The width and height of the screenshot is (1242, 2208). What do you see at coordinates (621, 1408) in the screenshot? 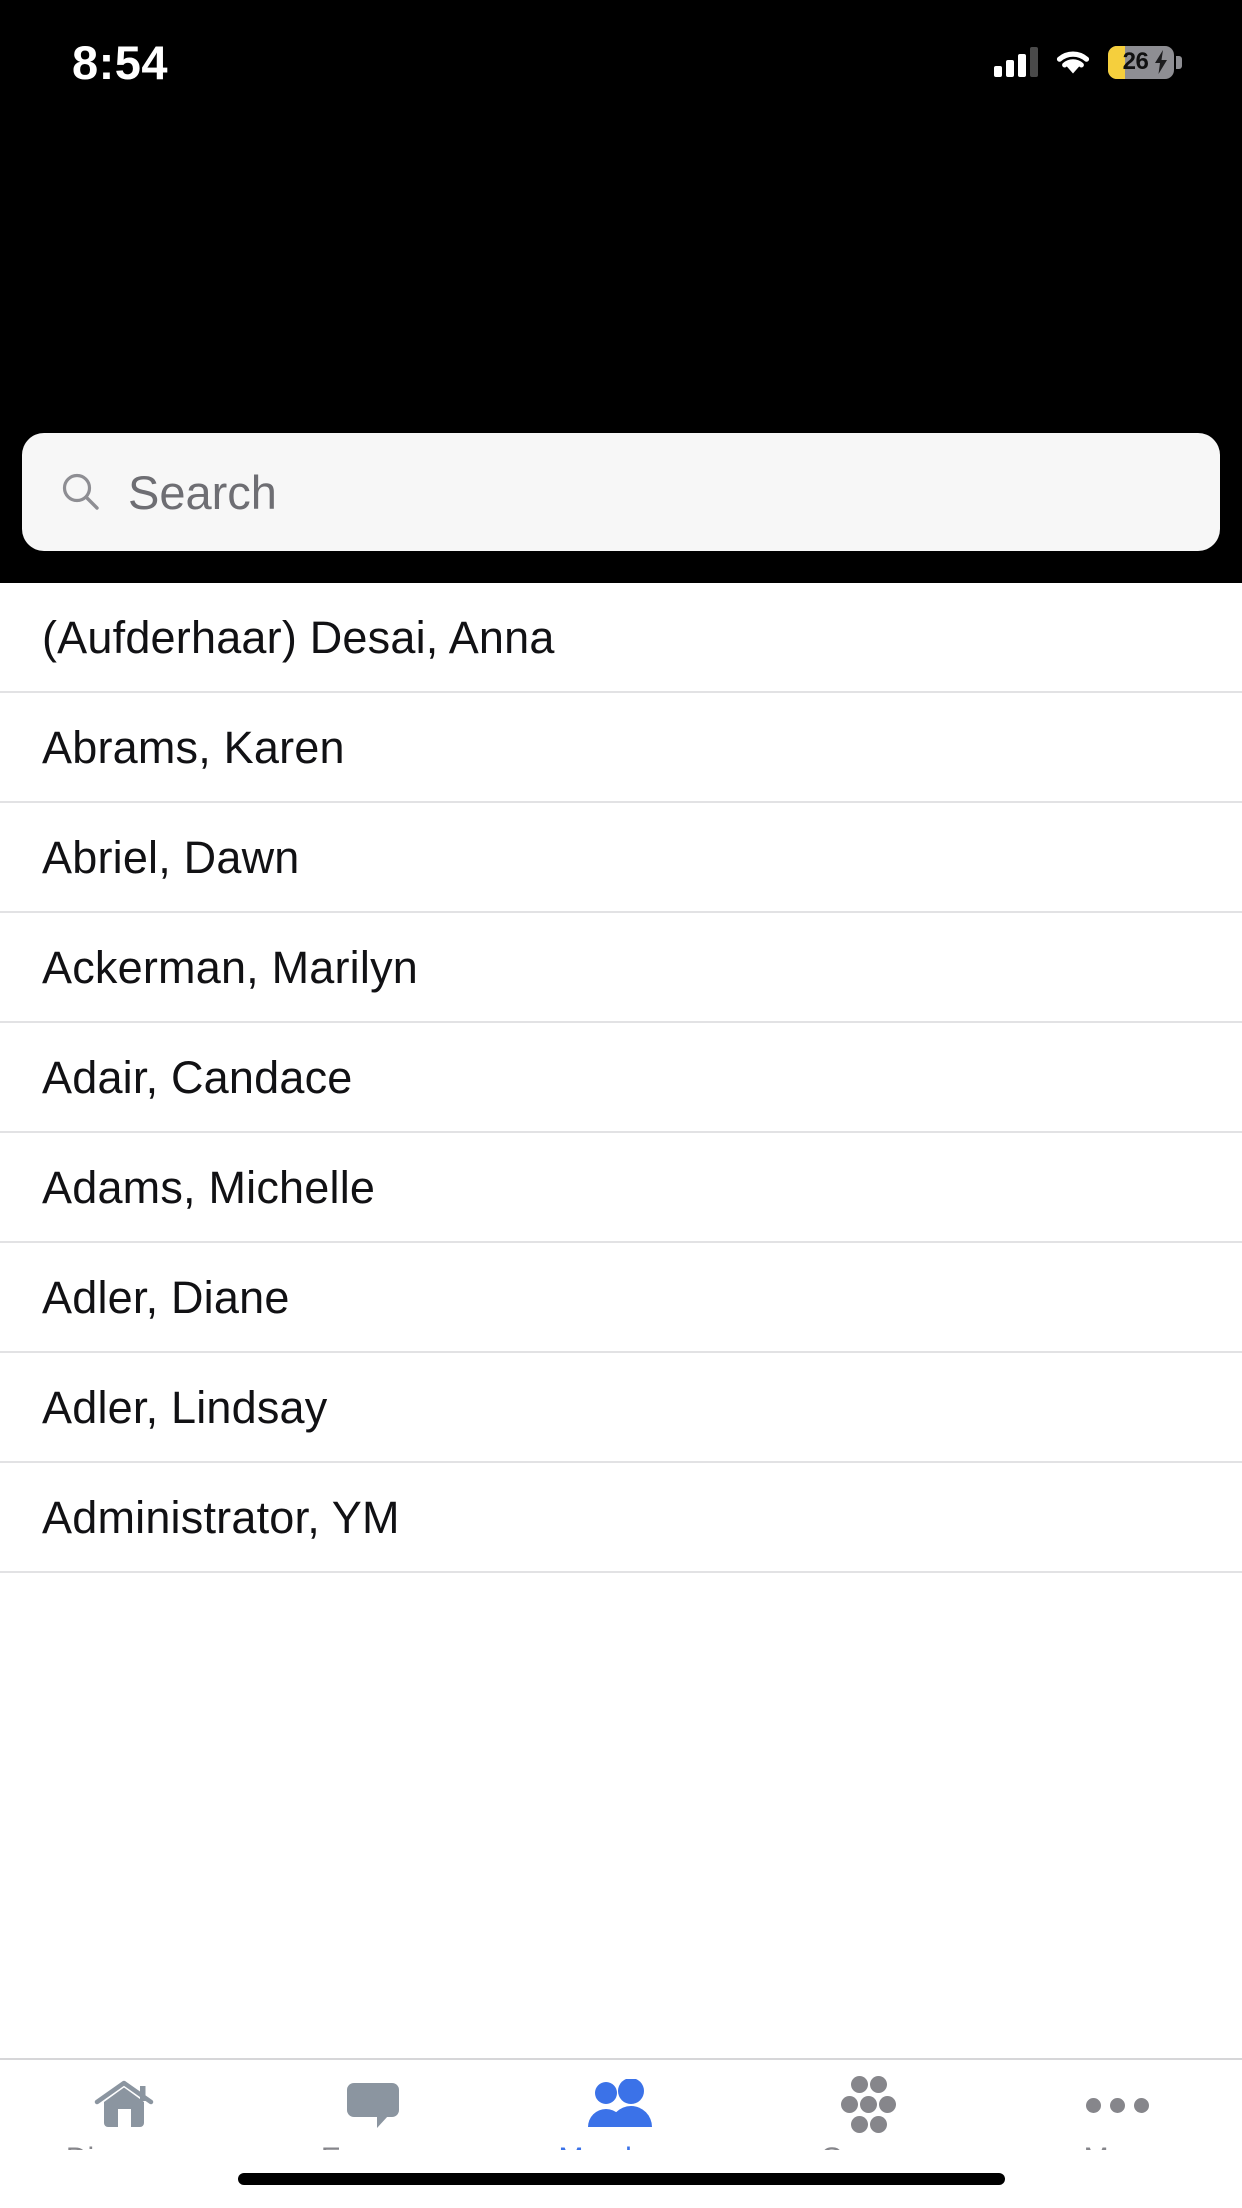
I see `table-row: Adler, Lindsay` at bounding box center [621, 1408].